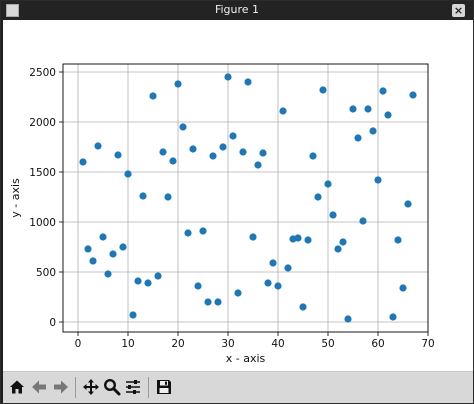 This screenshot has width=474, height=404. Describe the element at coordinates (42, 173) in the screenshot. I see `y-tick-label: 1500` at that location.